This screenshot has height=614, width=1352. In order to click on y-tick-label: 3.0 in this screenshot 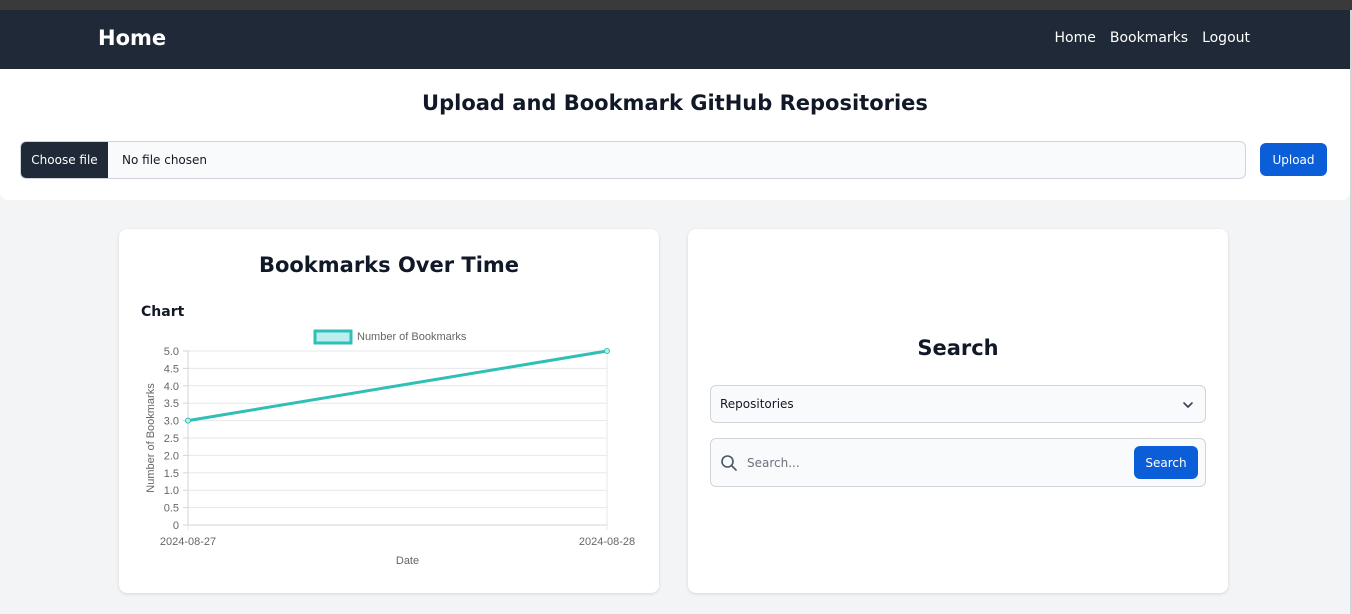, I will do `click(171, 422)`.